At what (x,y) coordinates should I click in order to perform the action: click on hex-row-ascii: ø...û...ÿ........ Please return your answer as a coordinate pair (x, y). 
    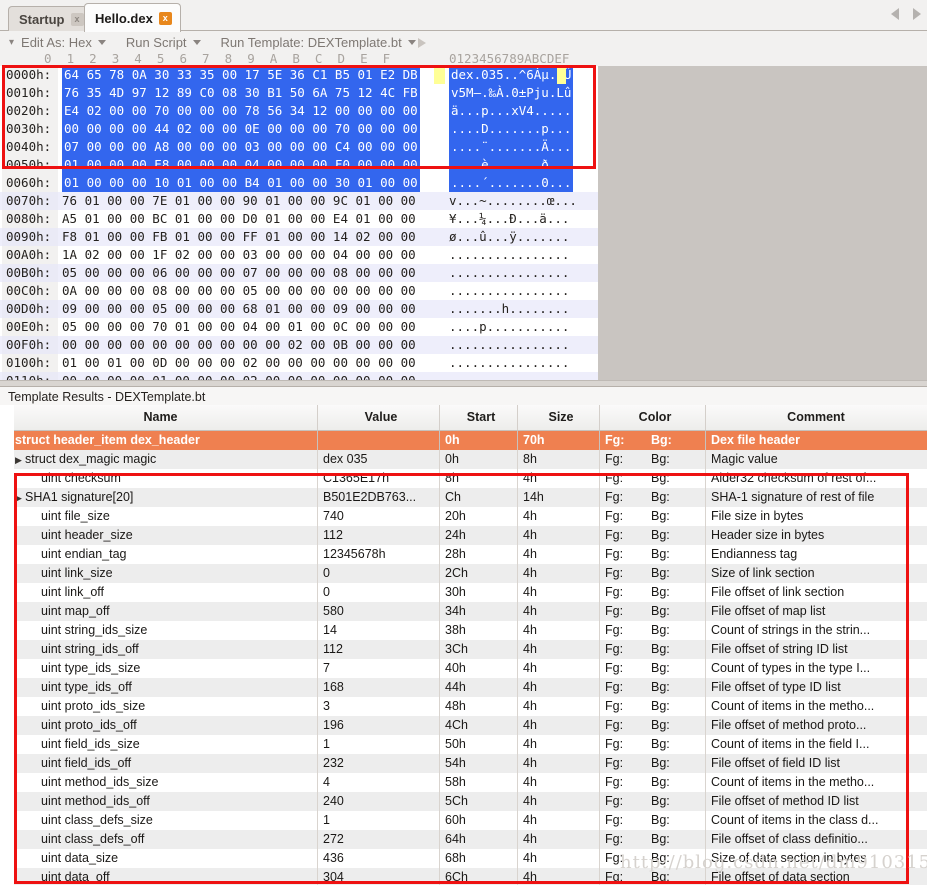
    Looking at the image, I should click on (509, 237).